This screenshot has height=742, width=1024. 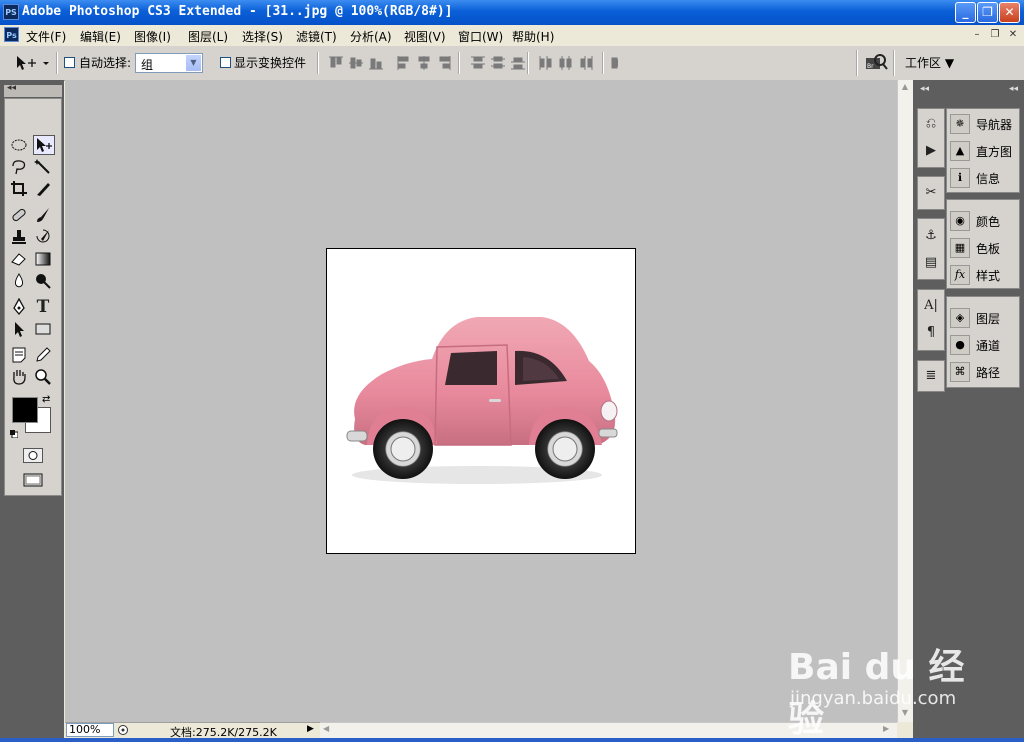 I want to click on pink-car-image, so click(x=482, y=400).